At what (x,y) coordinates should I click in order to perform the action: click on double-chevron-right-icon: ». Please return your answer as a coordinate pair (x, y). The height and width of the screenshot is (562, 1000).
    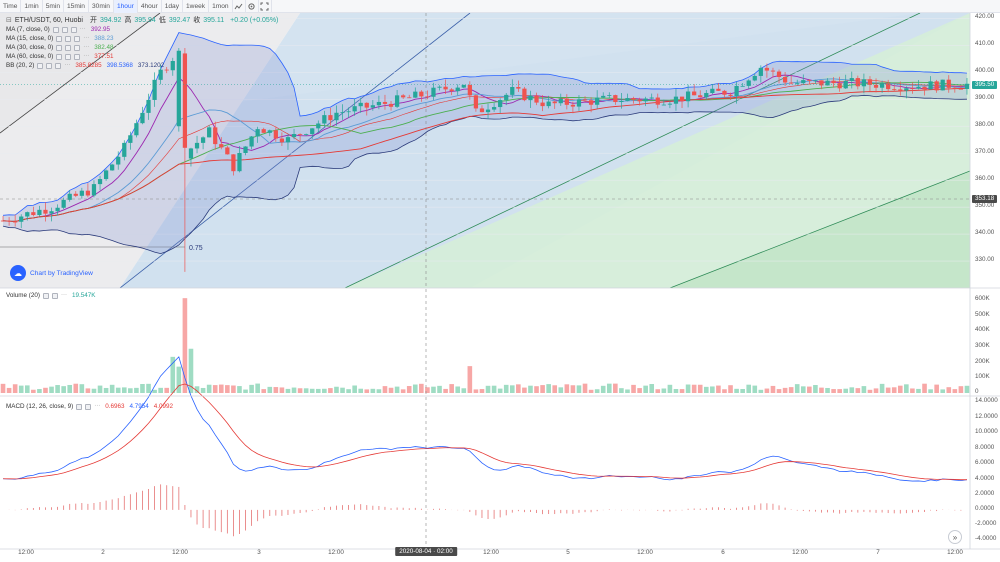
    Looking at the image, I should click on (955, 537).